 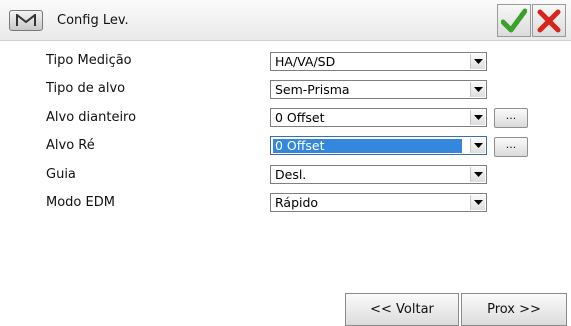 What do you see at coordinates (378, 89) in the screenshot?
I see `tipo-de-alvo-select: Sem-Prisma` at bounding box center [378, 89].